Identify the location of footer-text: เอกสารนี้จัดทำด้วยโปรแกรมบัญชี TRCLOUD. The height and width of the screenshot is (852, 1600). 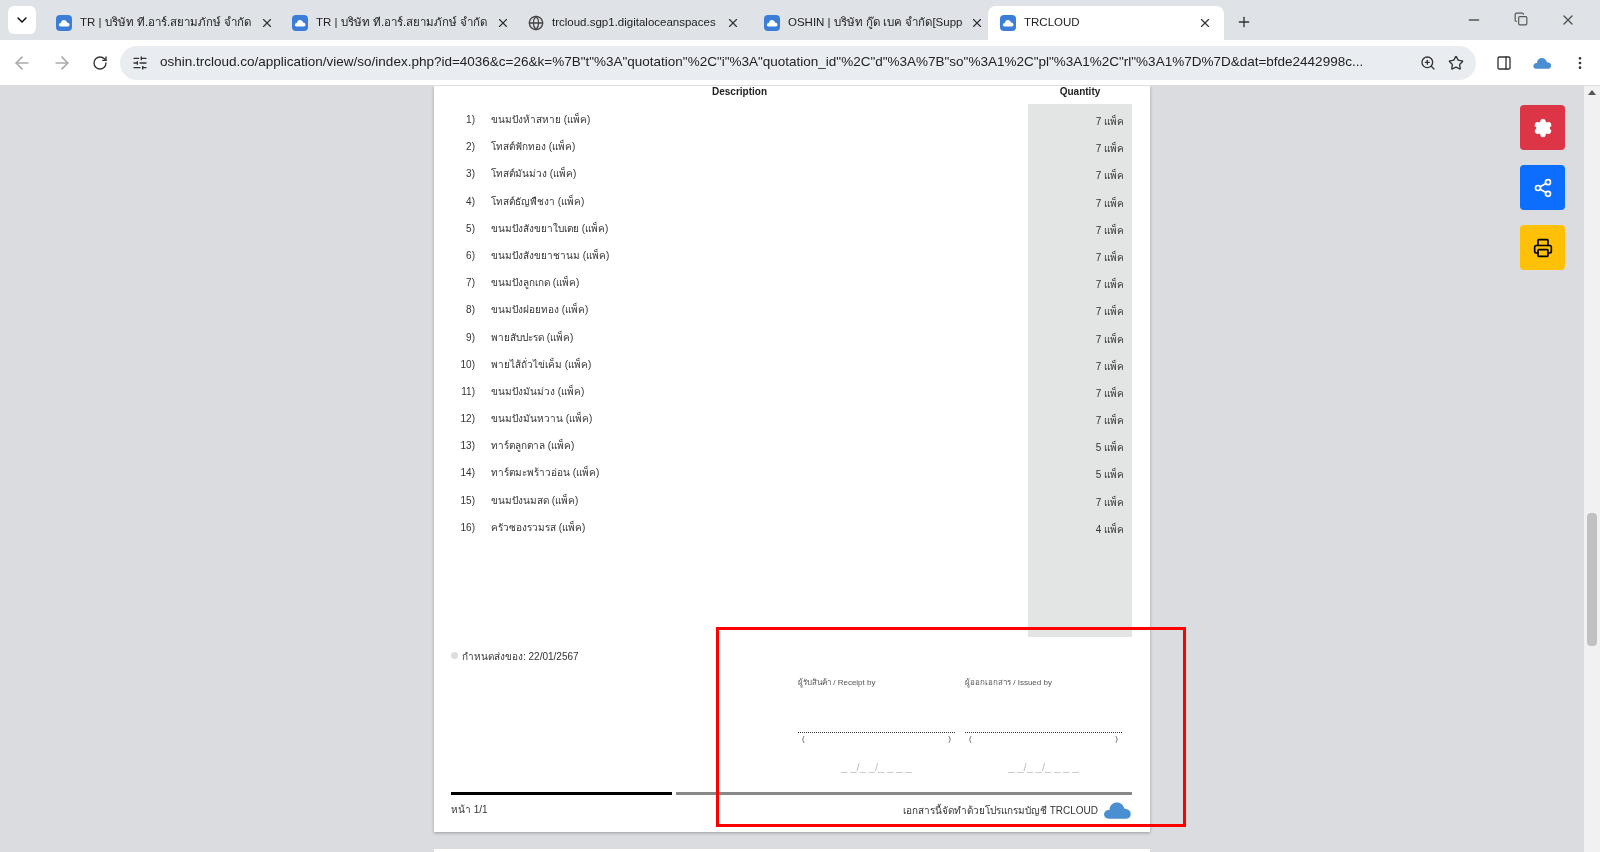
(1000, 810).